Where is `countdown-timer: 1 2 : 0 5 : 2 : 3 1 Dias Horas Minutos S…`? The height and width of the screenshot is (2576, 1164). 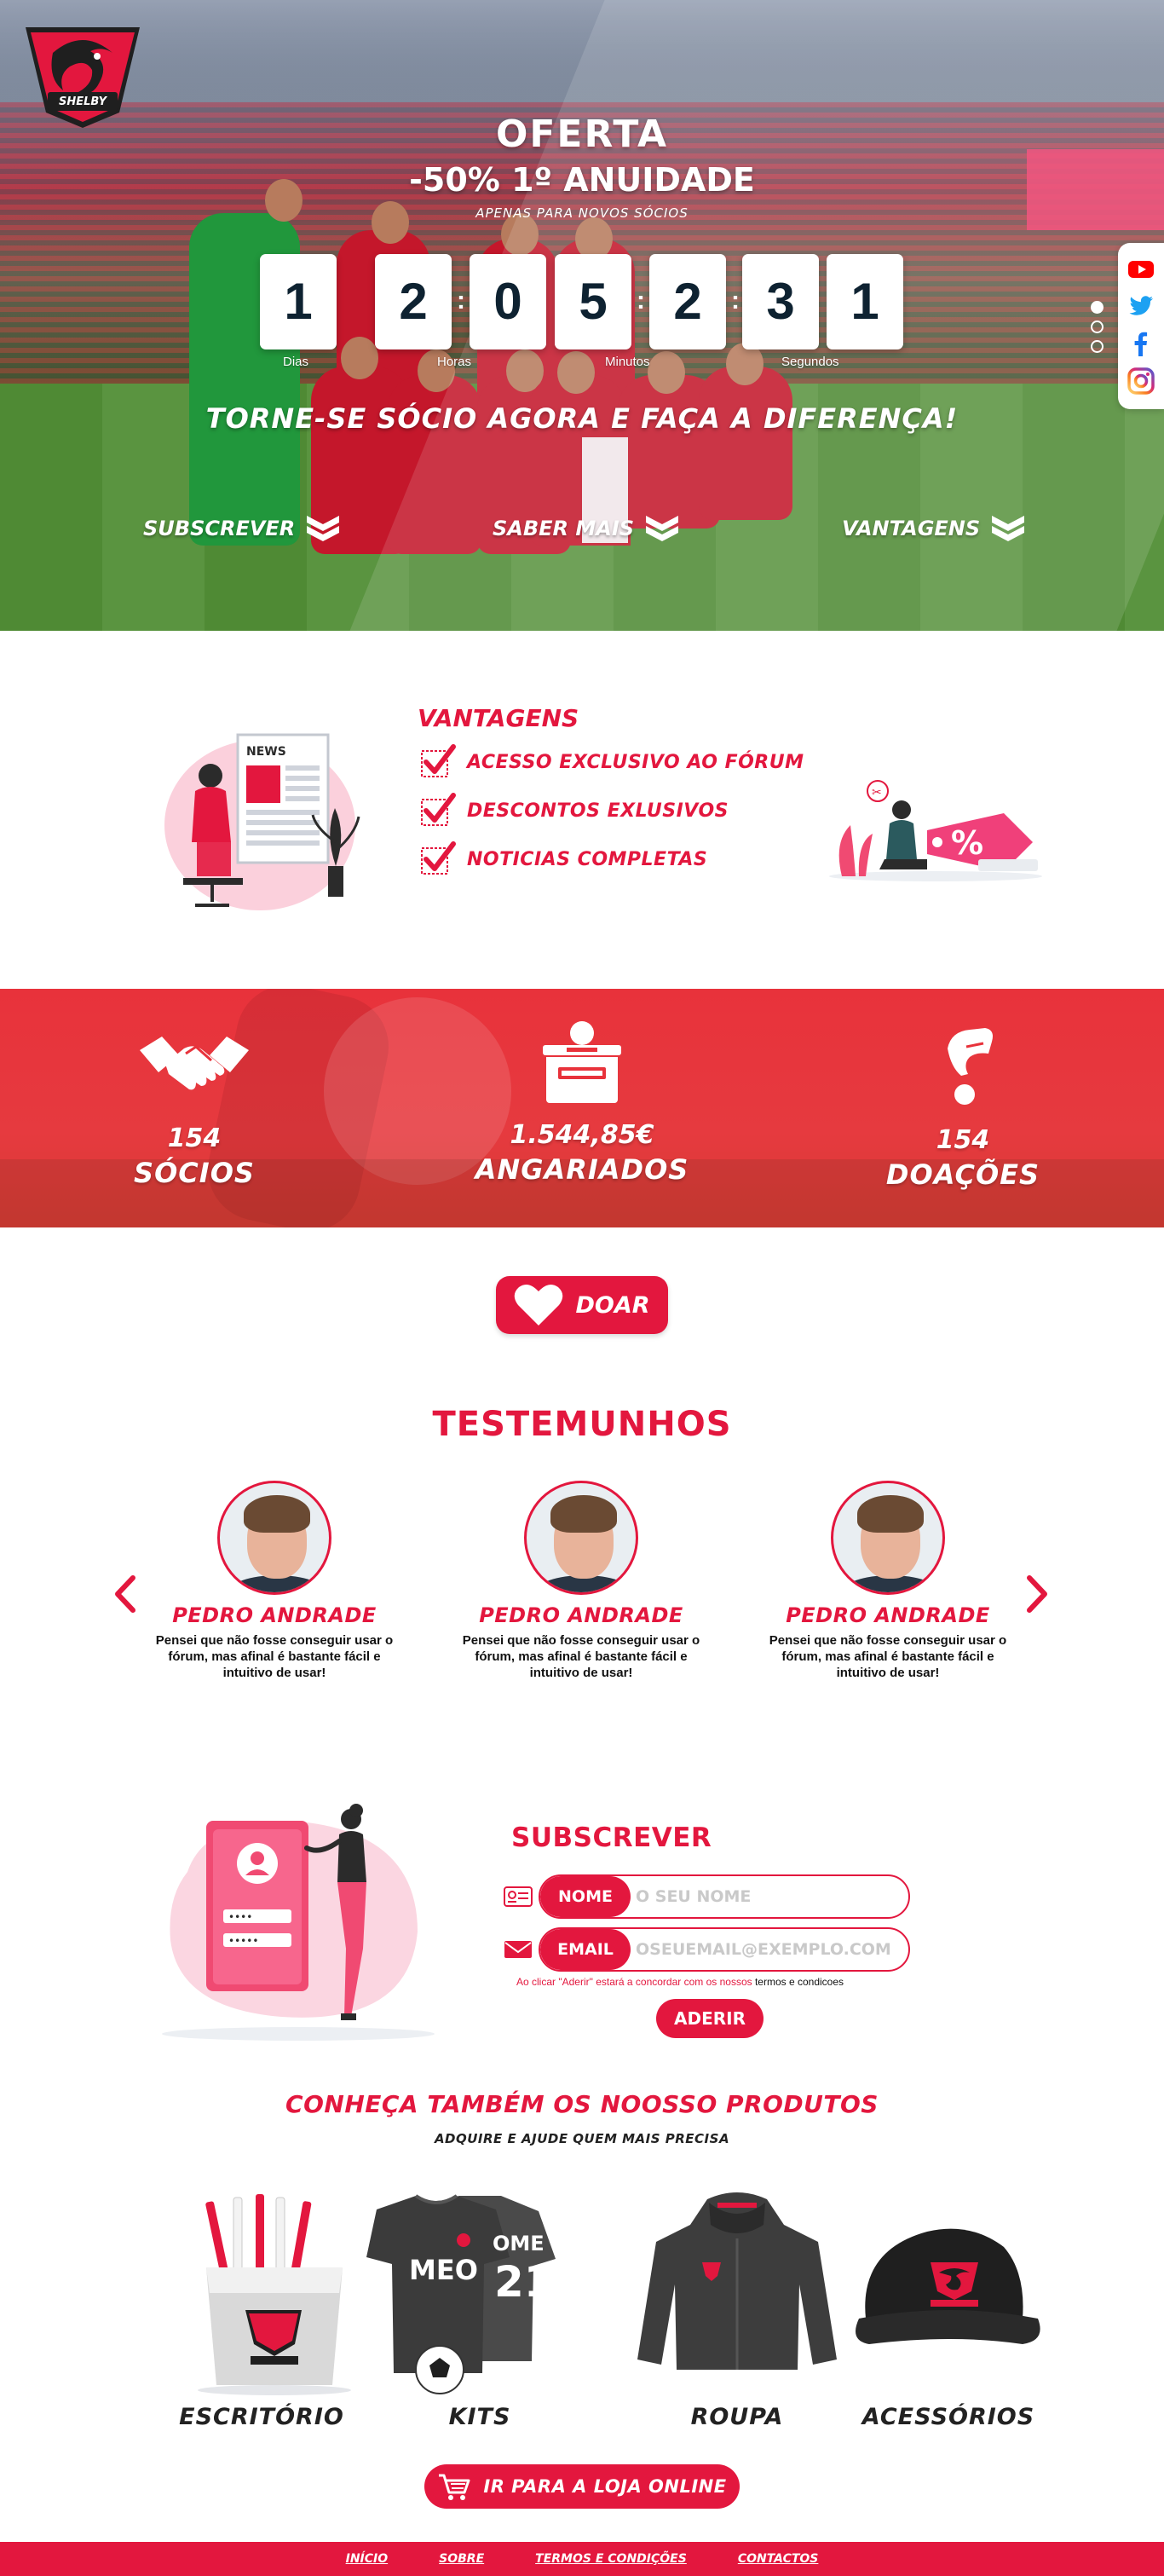
countdown-timer: 1 2 : 0 5 : 2 : 3 1 Dias Horas Minutos S… is located at coordinates (584, 316).